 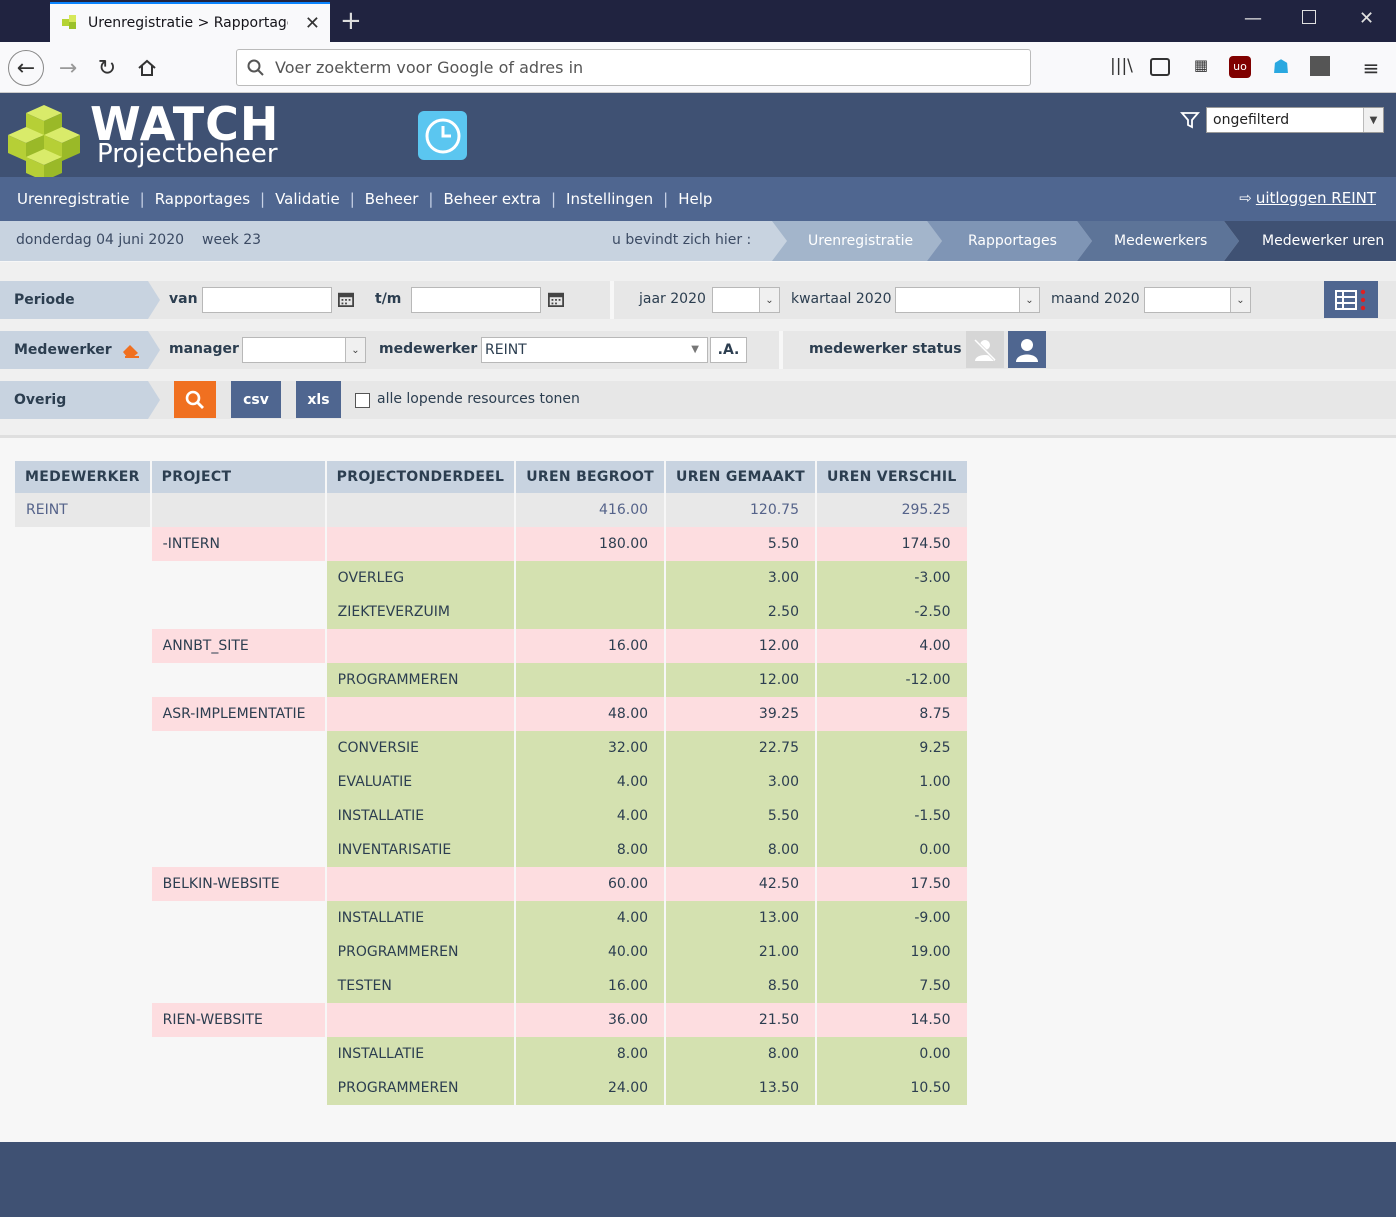 I want to click on reload-icon: ↻, so click(x=107, y=68).